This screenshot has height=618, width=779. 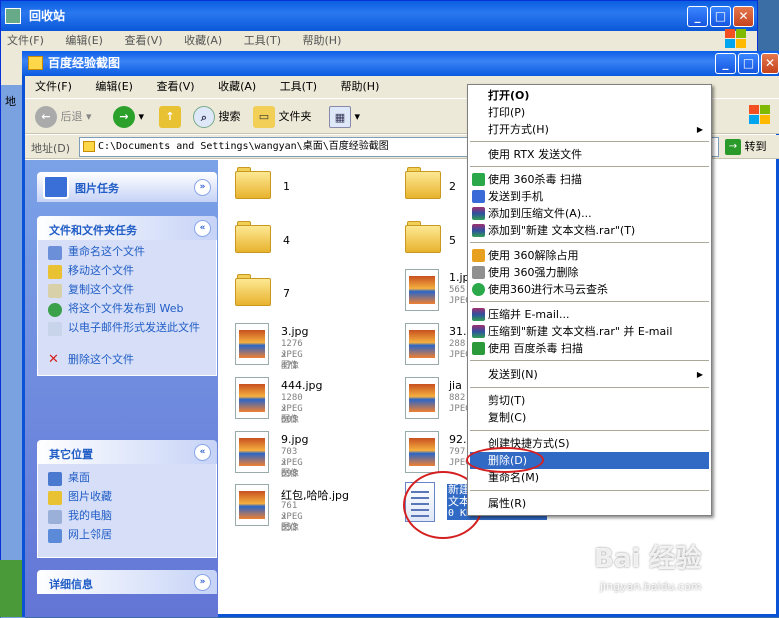 What do you see at coordinates (518, 129) in the screenshot?
I see `menu-open-with-label: 打开方式(H)` at bounding box center [518, 129].